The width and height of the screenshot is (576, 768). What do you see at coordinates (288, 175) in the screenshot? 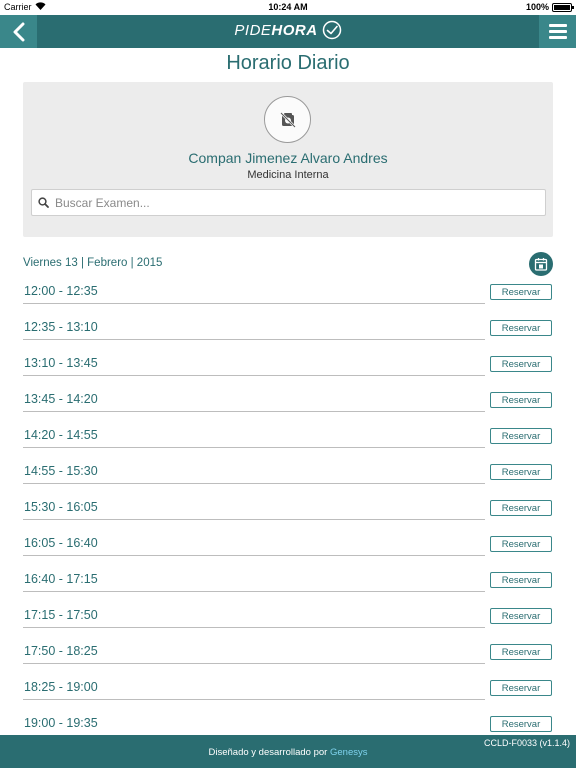
I see `doctor-specialty: Medicina Interna` at bounding box center [288, 175].